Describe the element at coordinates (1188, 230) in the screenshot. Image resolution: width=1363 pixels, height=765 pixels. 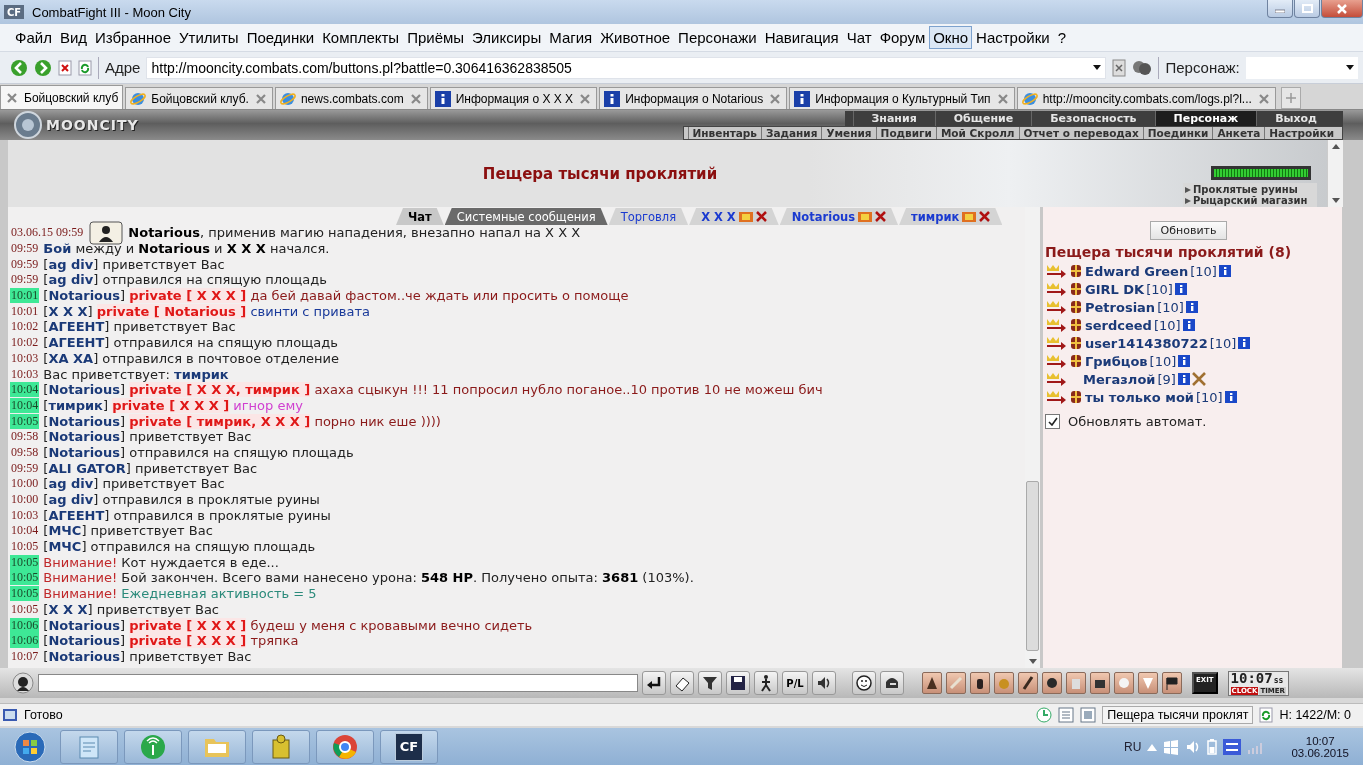
I see `refresh-button: Обновить` at that location.